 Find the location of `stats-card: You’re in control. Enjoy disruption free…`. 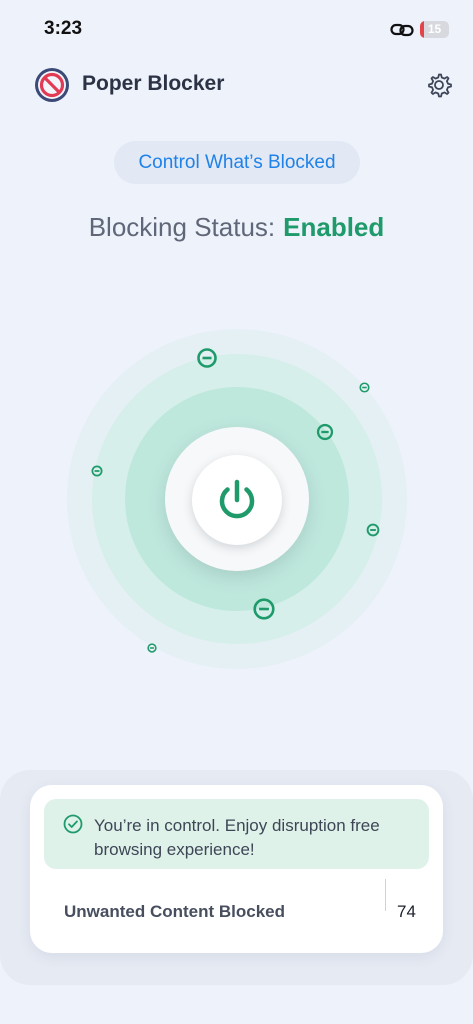

stats-card: You’re in control. Enjoy disruption free… is located at coordinates (236, 869).